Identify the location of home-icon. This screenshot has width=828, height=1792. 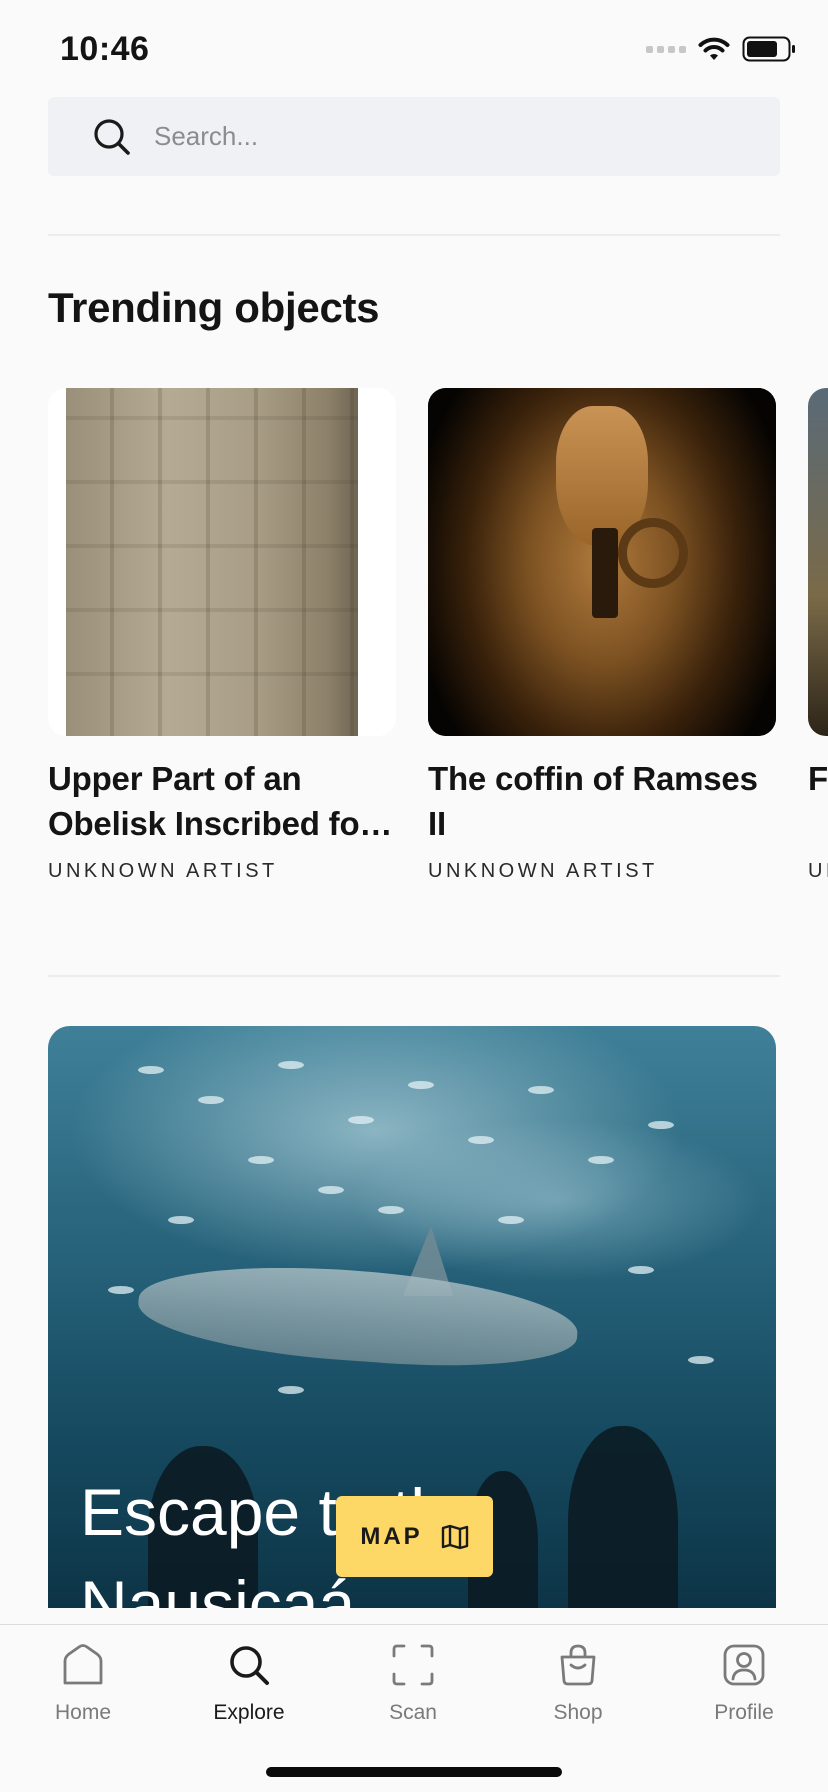
(83, 1664).